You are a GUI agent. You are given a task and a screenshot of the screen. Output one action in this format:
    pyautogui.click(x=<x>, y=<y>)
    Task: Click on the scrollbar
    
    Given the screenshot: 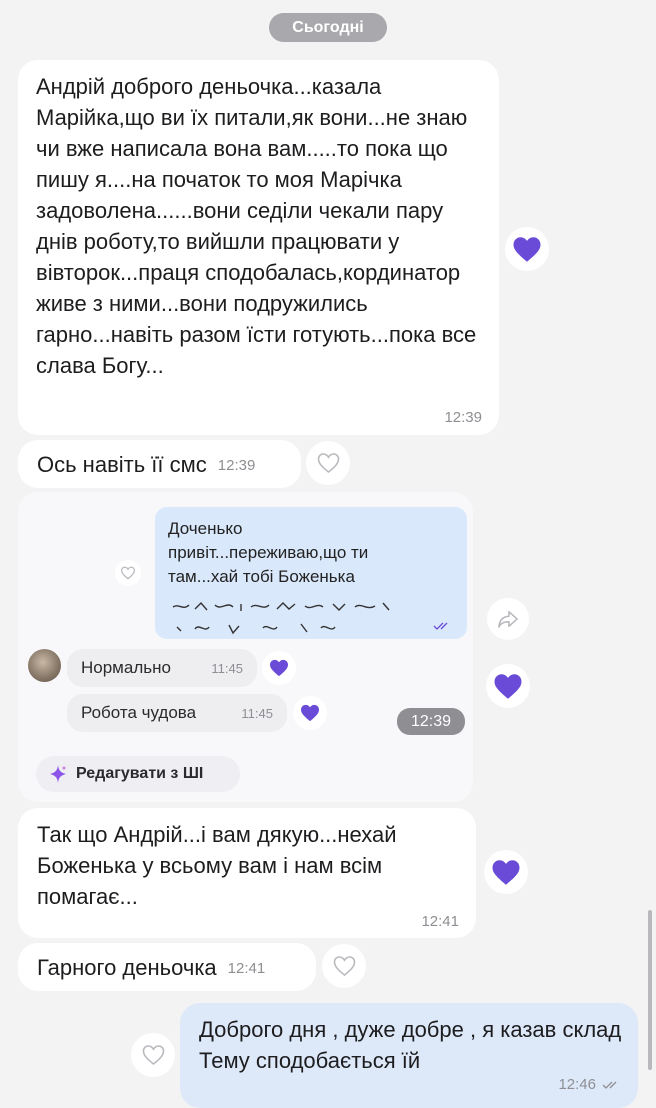 What is the action you would take?
    pyautogui.click(x=650, y=990)
    